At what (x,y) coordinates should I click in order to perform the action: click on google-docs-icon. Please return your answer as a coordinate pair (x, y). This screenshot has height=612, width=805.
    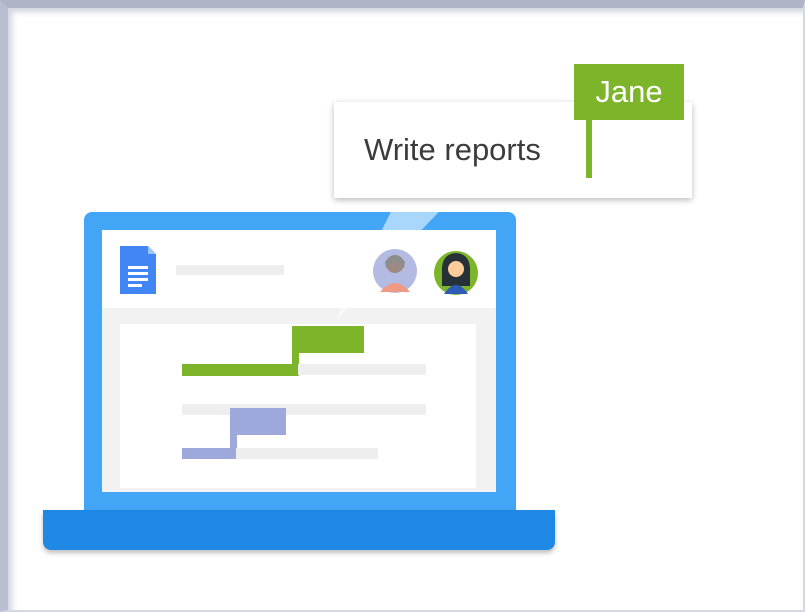
    Looking at the image, I should click on (138, 270).